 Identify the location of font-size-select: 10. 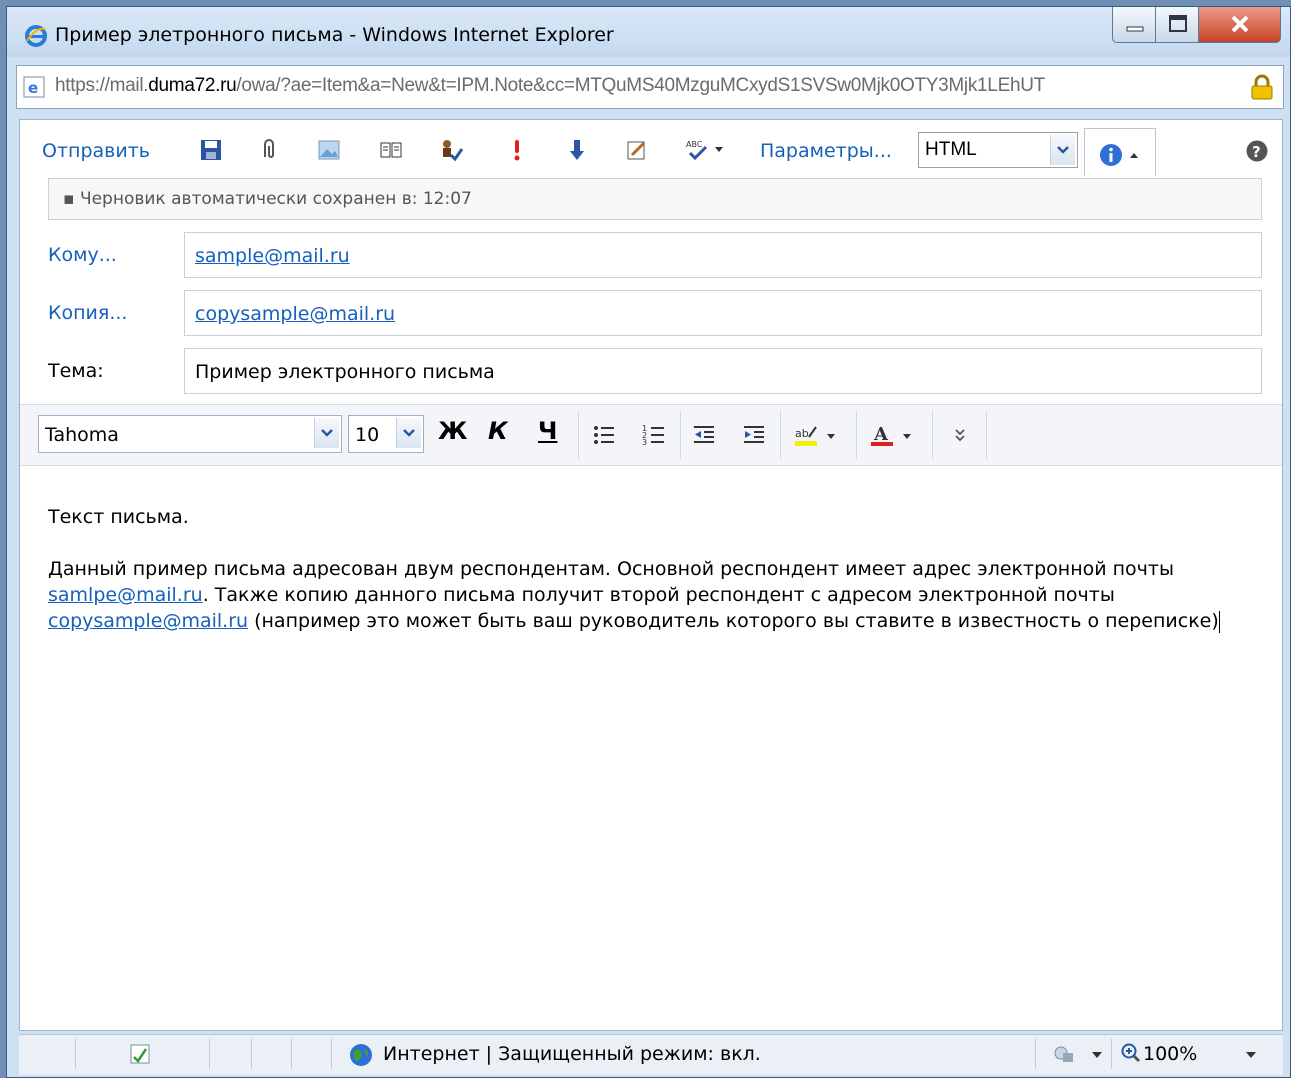
(386, 434).